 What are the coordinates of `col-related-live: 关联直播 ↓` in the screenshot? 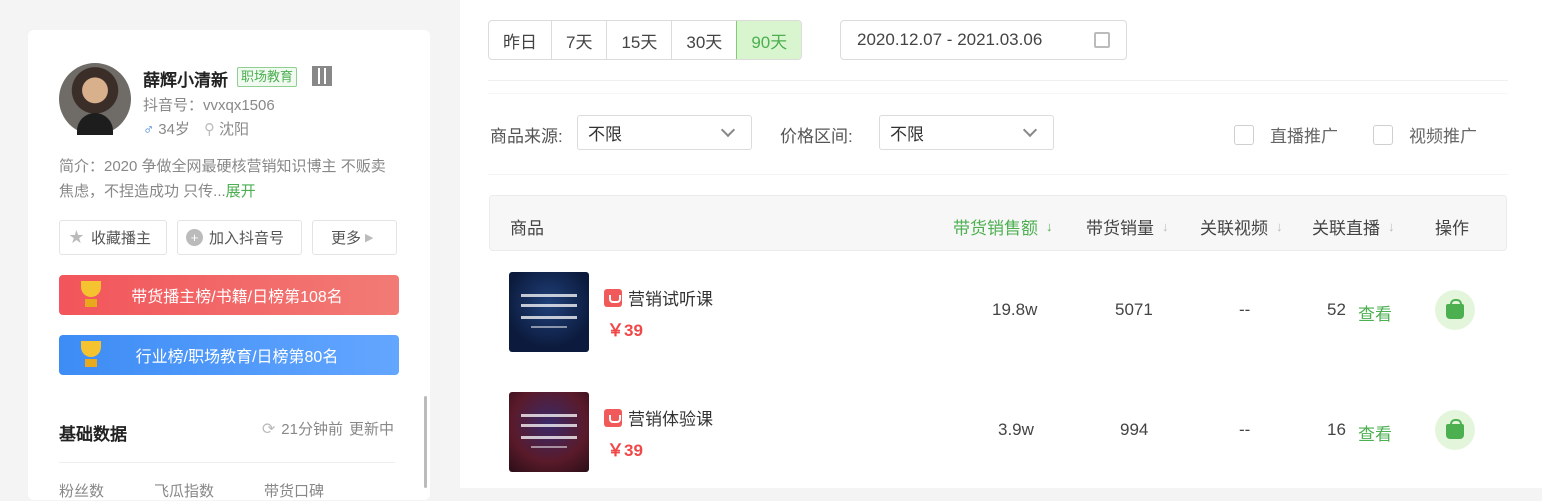 It's located at (1353, 226).